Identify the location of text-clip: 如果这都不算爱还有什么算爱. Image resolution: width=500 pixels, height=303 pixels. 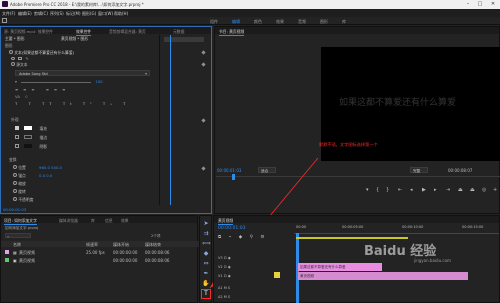
(340, 267).